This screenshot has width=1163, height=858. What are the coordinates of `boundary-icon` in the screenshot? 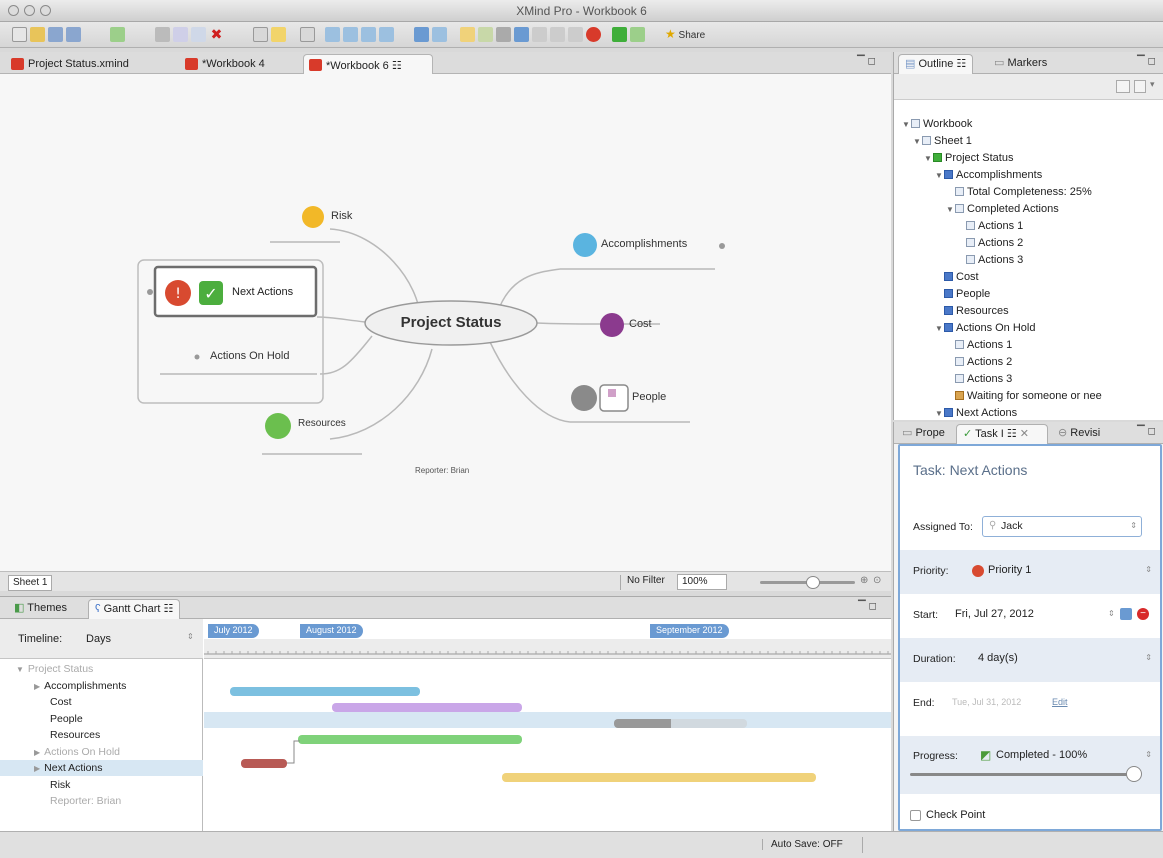 It's located at (350, 34).